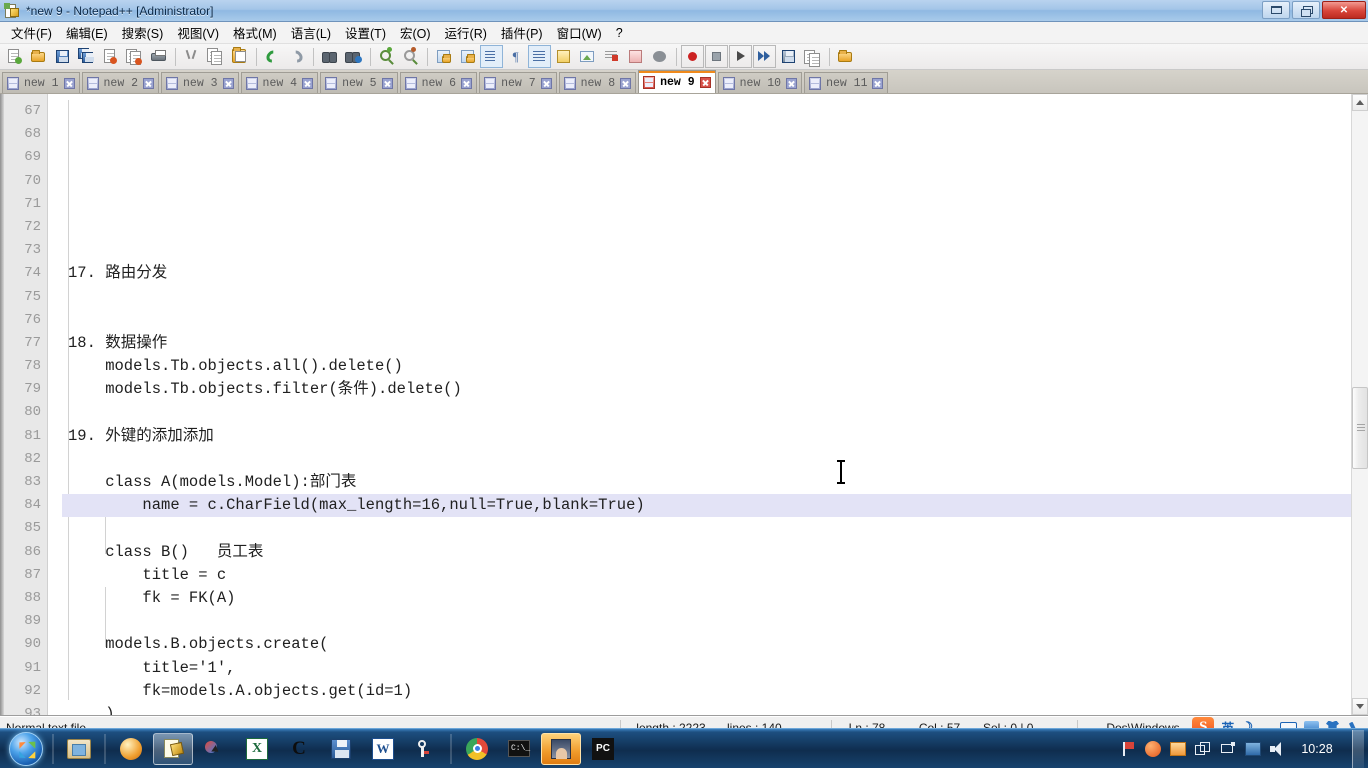  What do you see at coordinates (438, 82) in the screenshot?
I see `tab-new-6: new 6` at bounding box center [438, 82].